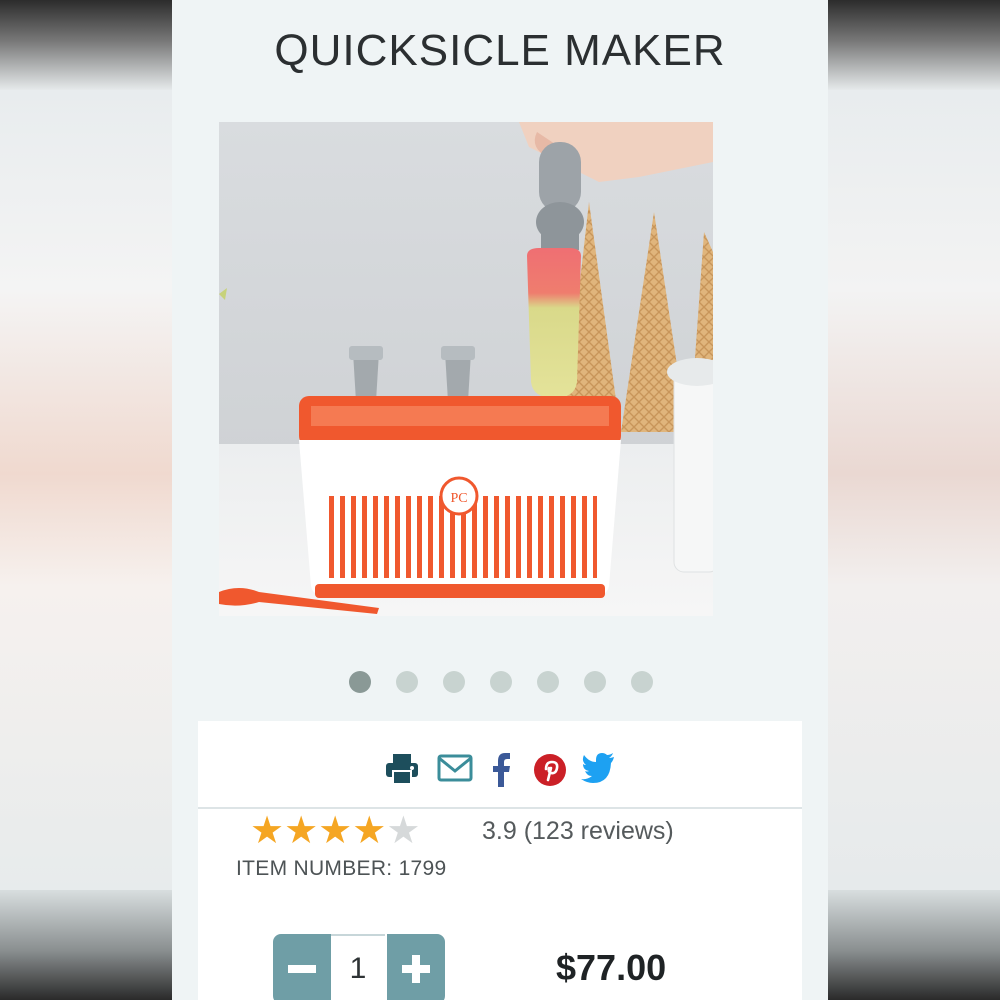 Image resolution: width=1000 pixels, height=1000 pixels. I want to click on item-number: ITEM NUMBER: 1799, so click(341, 868).